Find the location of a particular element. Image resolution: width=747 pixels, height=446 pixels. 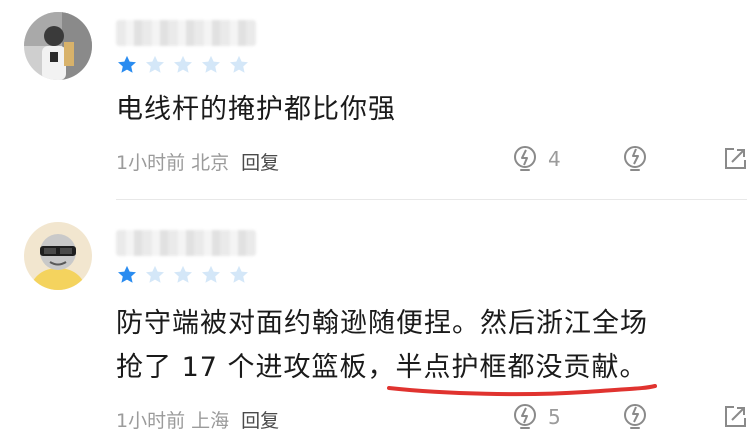

comment-actions: 5 is located at coordinates (628, 417).